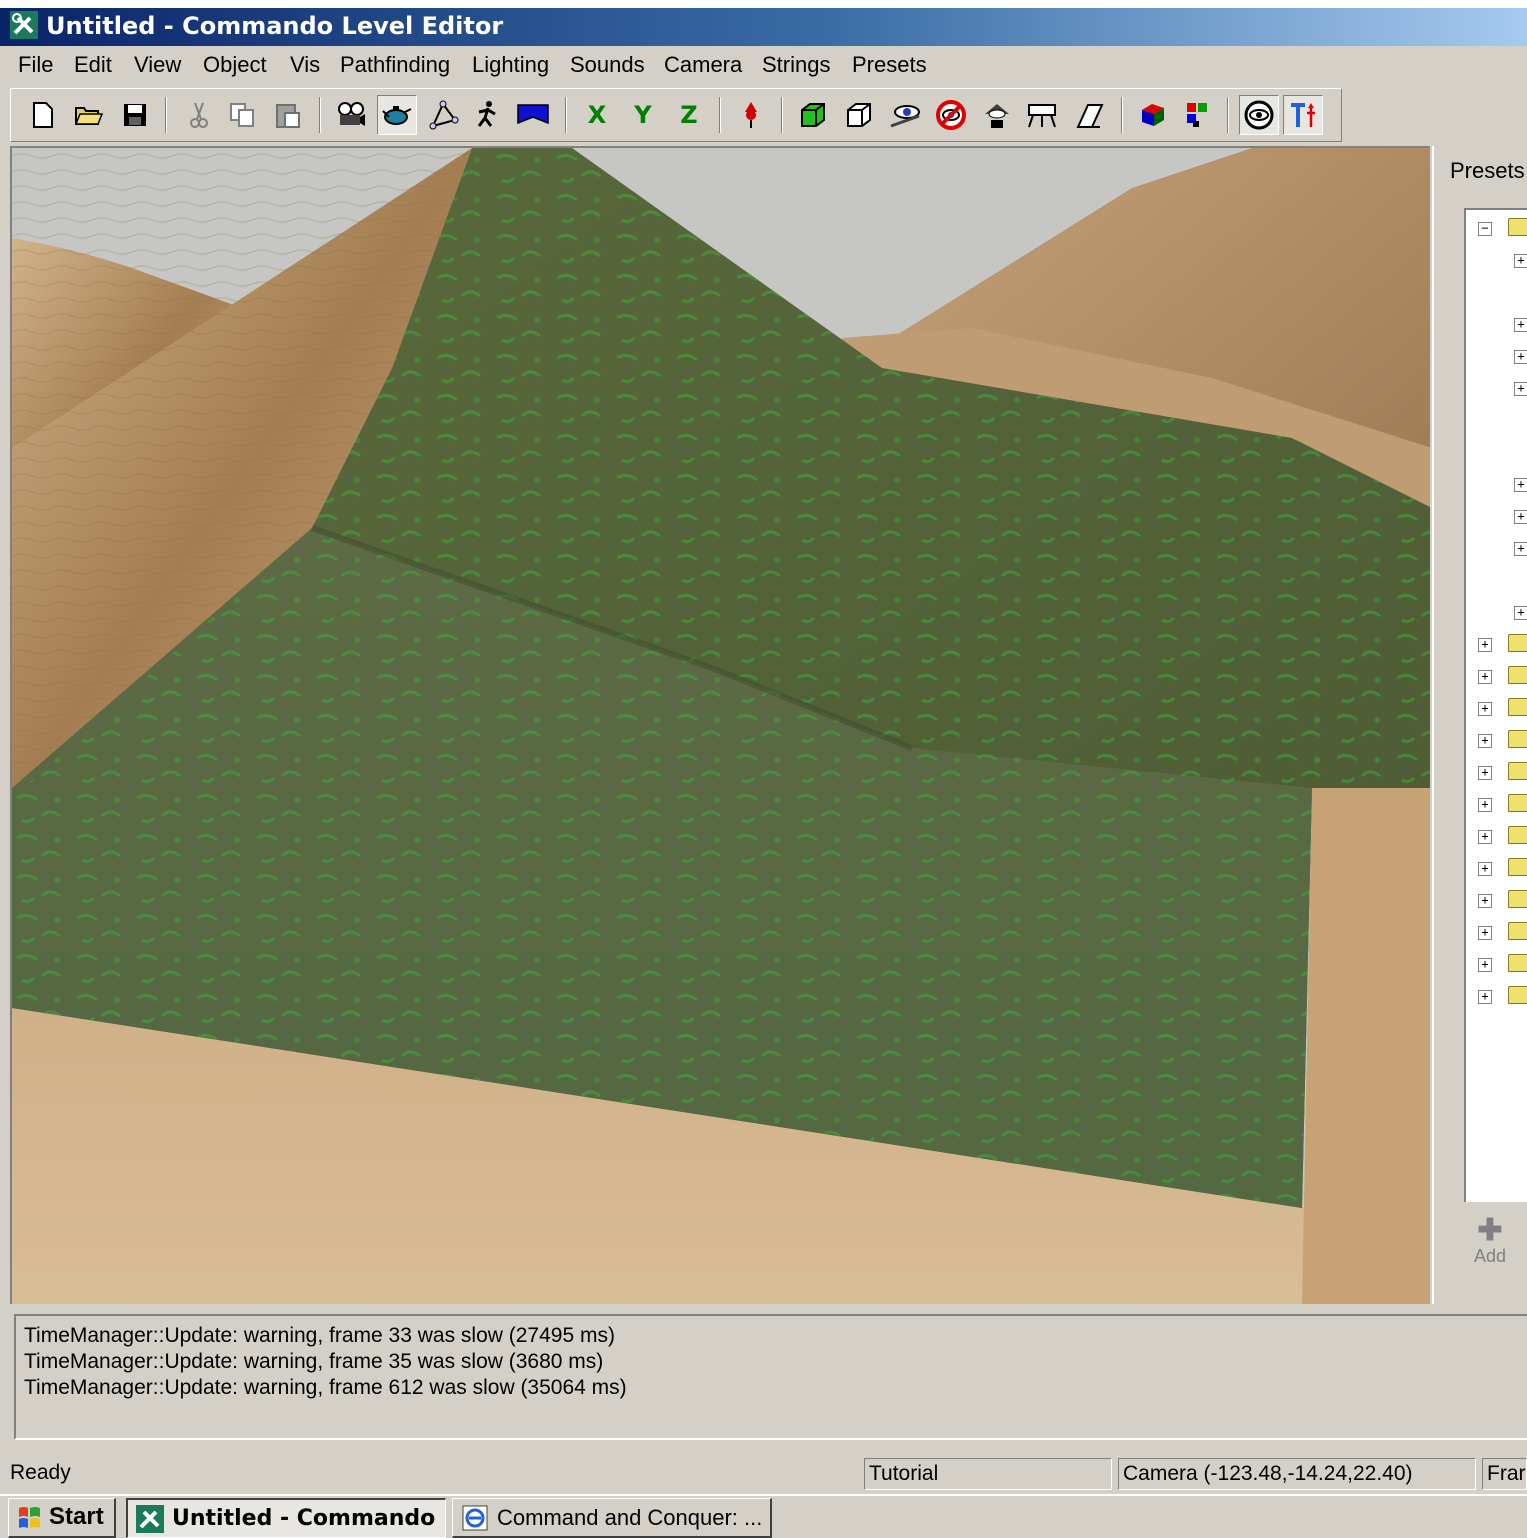  What do you see at coordinates (29, 1517) in the screenshot?
I see `windows-logo-icon` at bounding box center [29, 1517].